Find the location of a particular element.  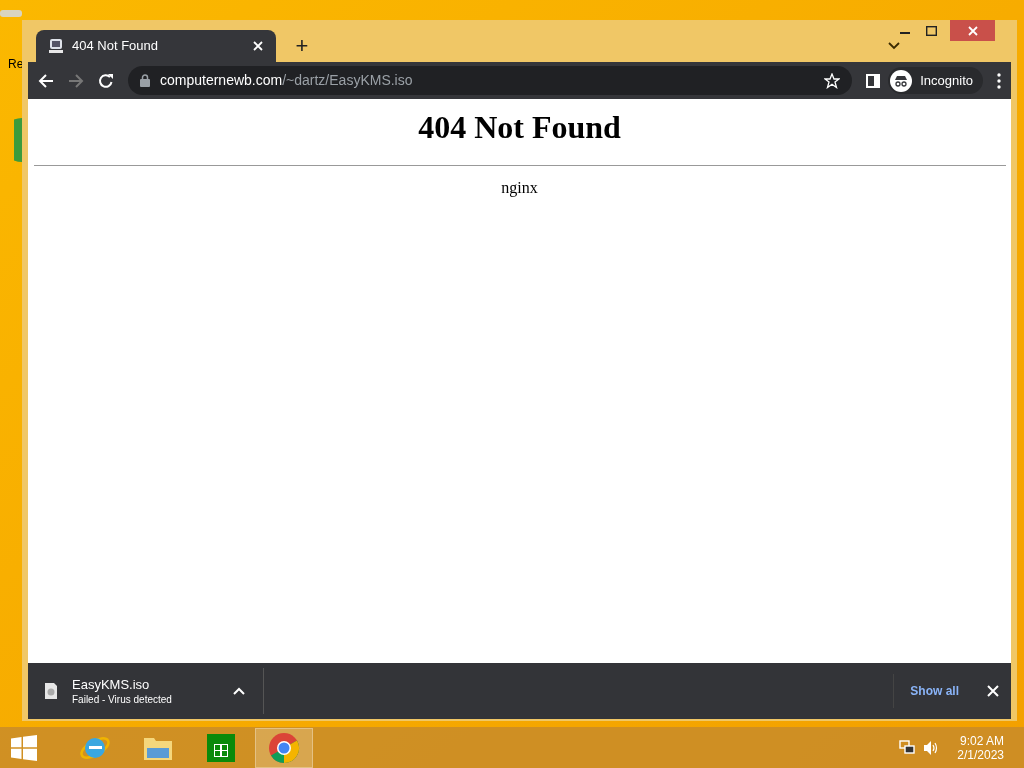

desktop-icon-label: Re is located at coordinates (16, 64).